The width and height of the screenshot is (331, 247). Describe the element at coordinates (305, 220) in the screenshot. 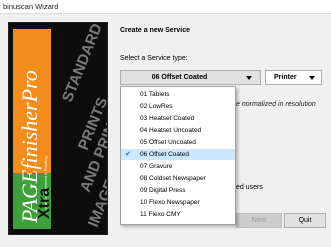

I see `quit-button: Quit` at that location.